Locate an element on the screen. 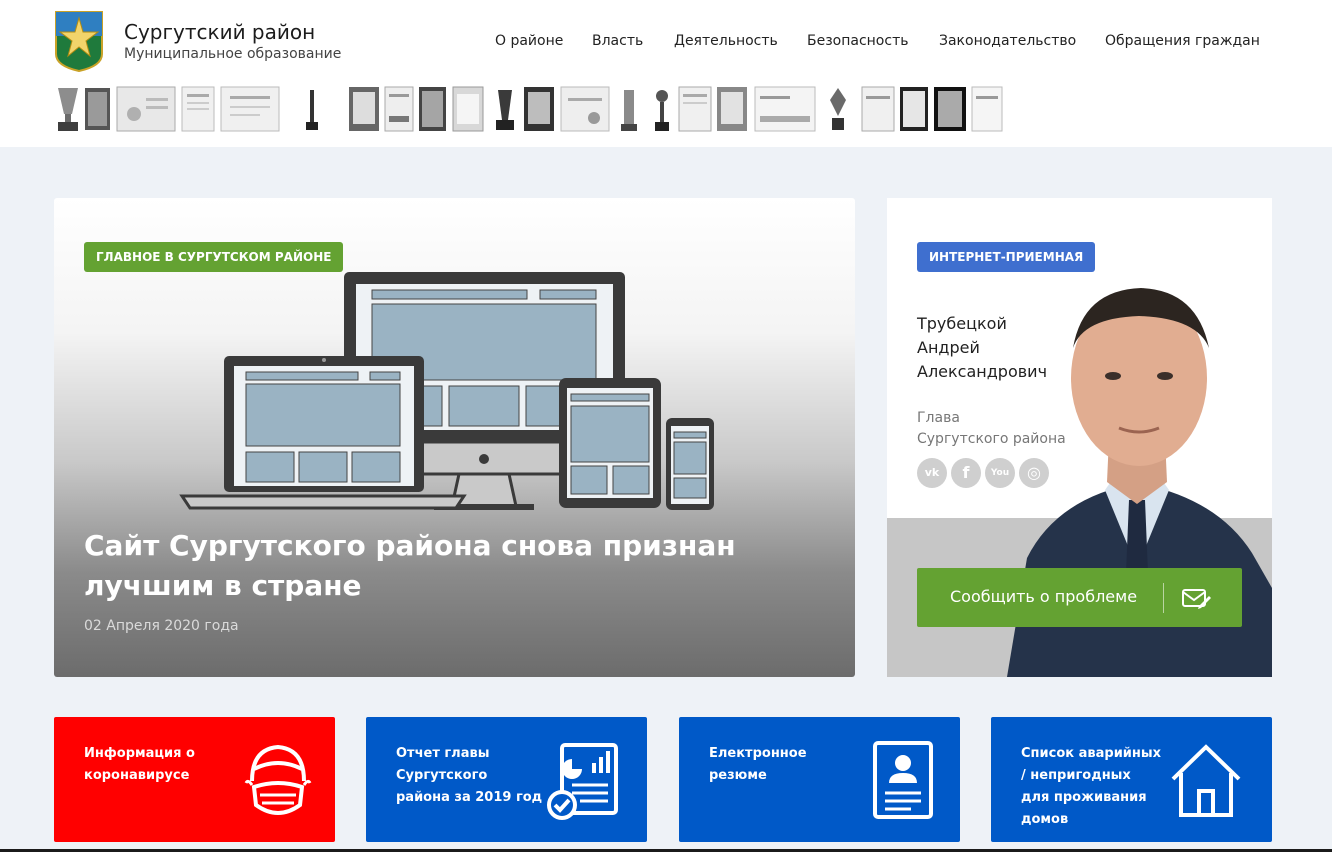 Image resolution: width=1332 pixels, height=852 pixels. head-name-line: Андрей is located at coordinates (948, 347).